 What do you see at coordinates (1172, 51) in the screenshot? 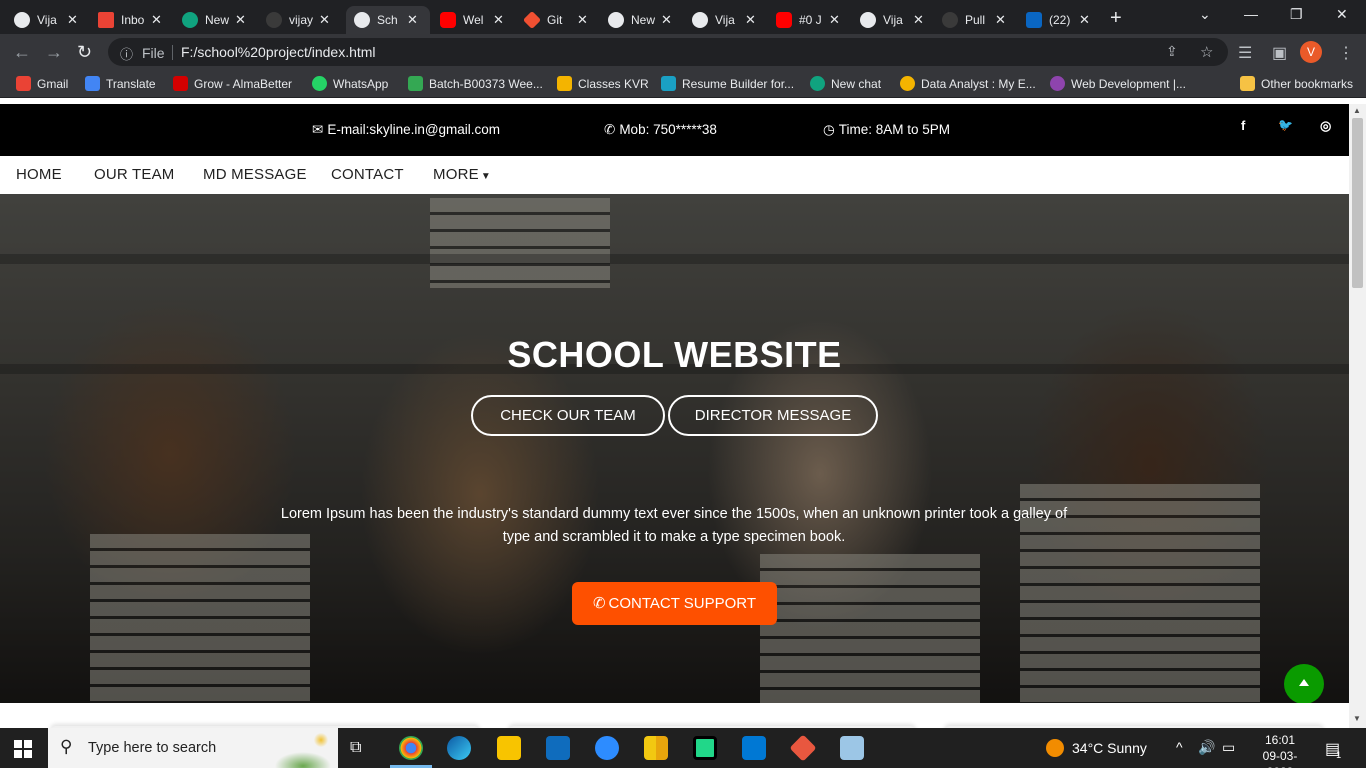
I see `share-icon: ⇪` at bounding box center [1172, 51].